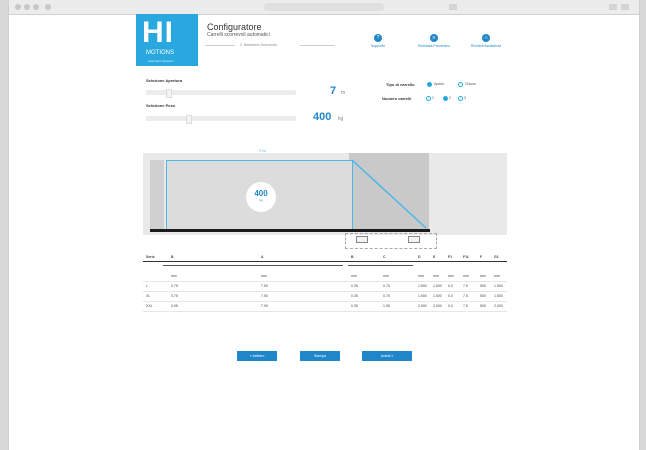 This screenshot has height=450, width=646. I want to click on type-closed-label: Chiuso, so click(470, 84).